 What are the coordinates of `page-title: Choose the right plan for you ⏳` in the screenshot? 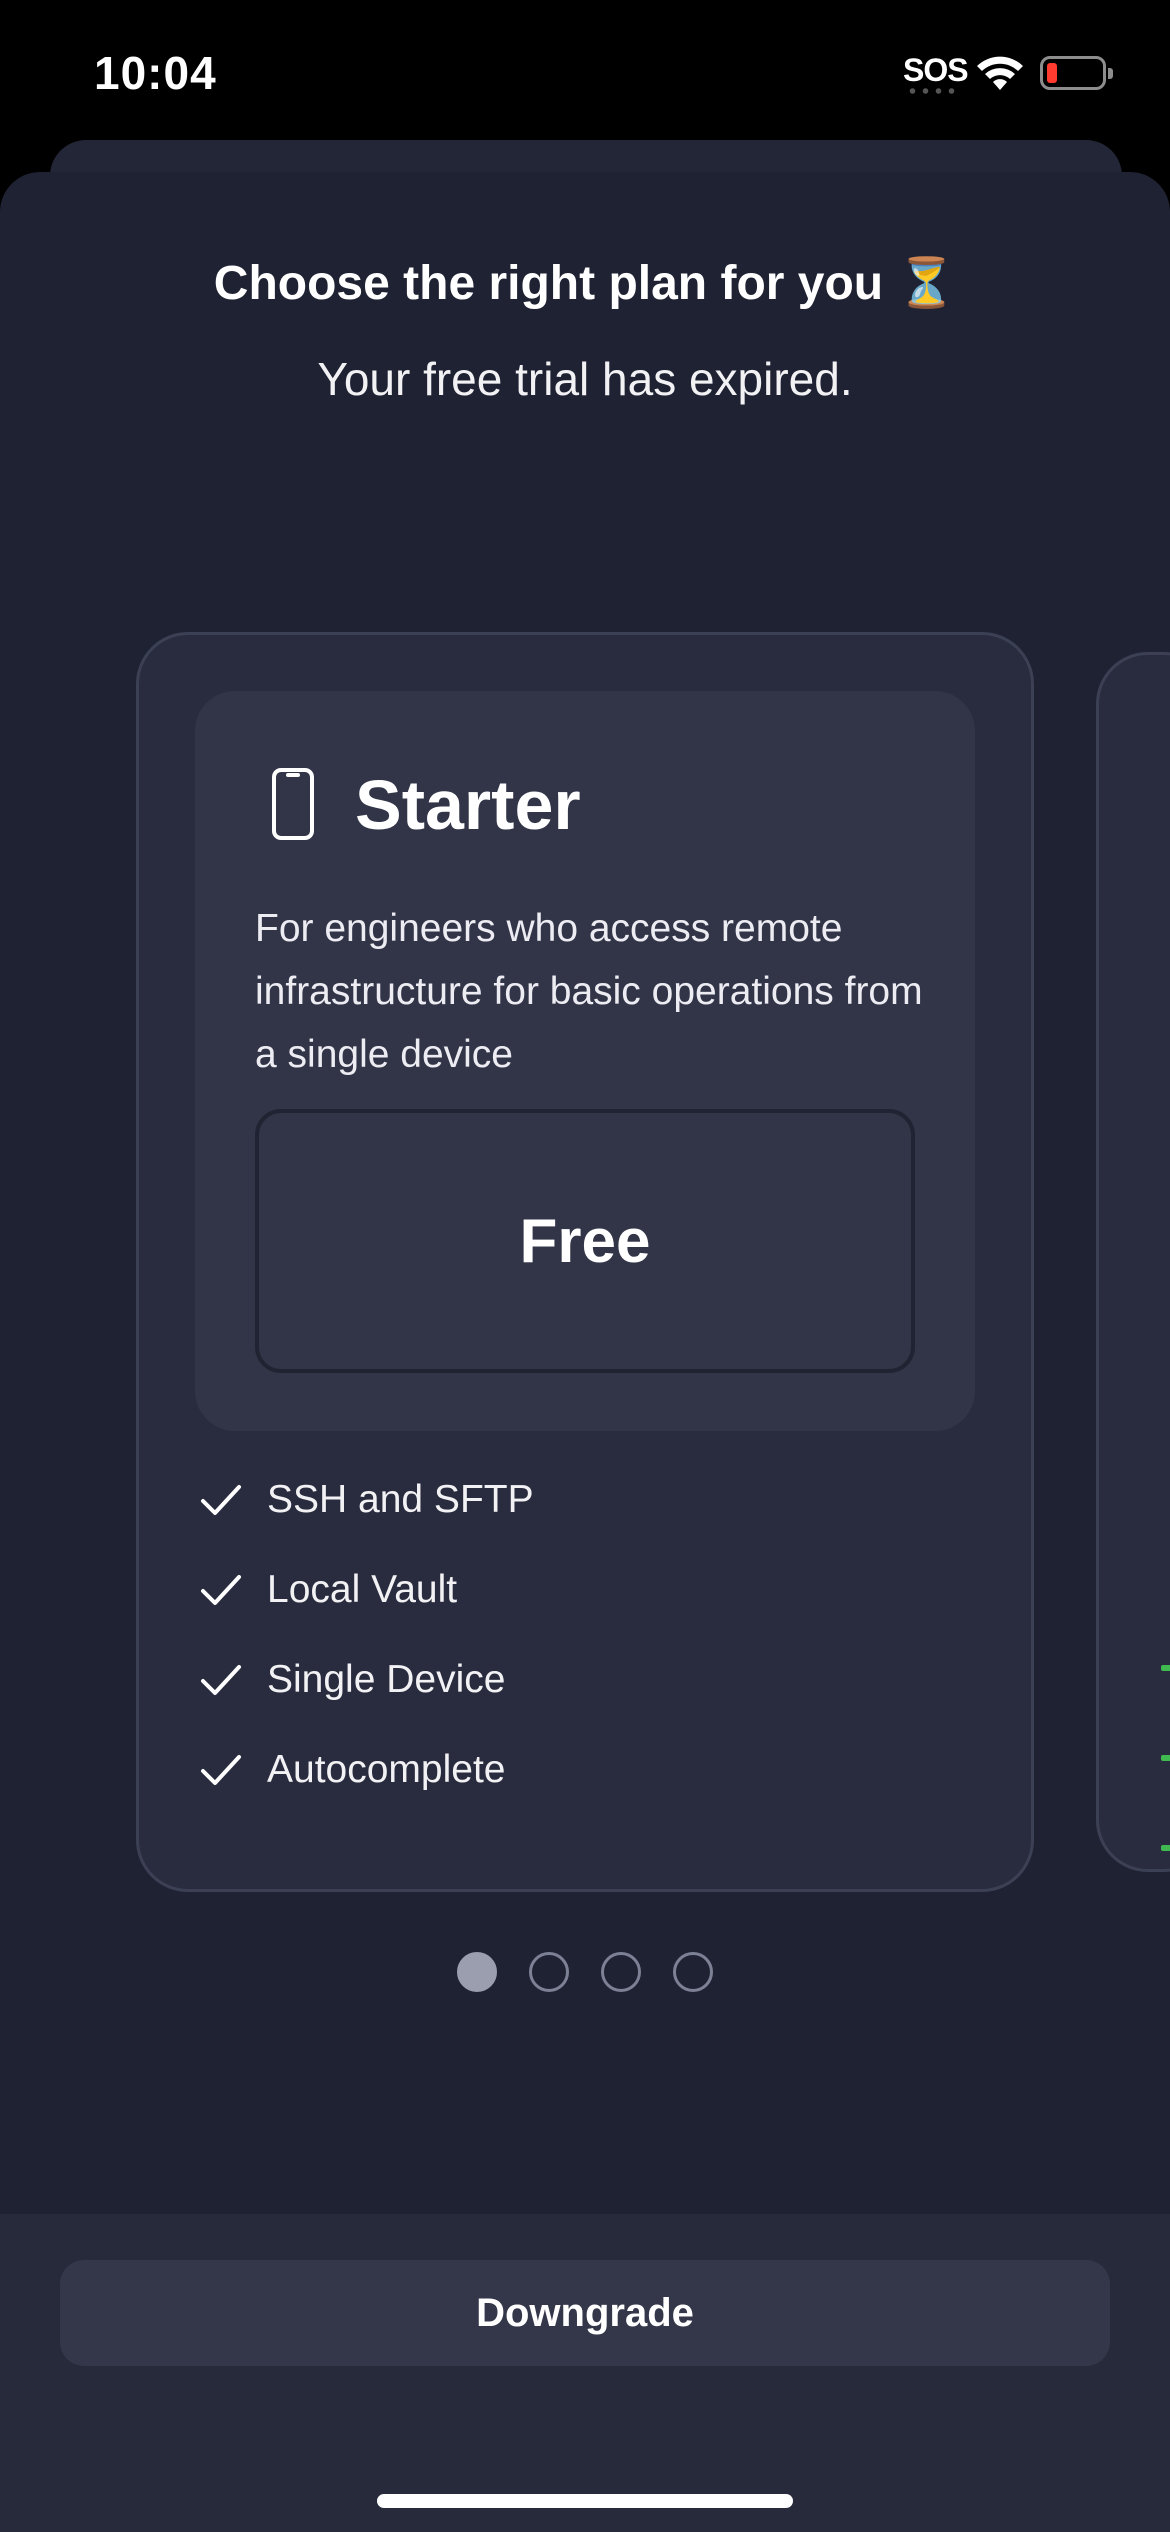 It's located at (585, 283).